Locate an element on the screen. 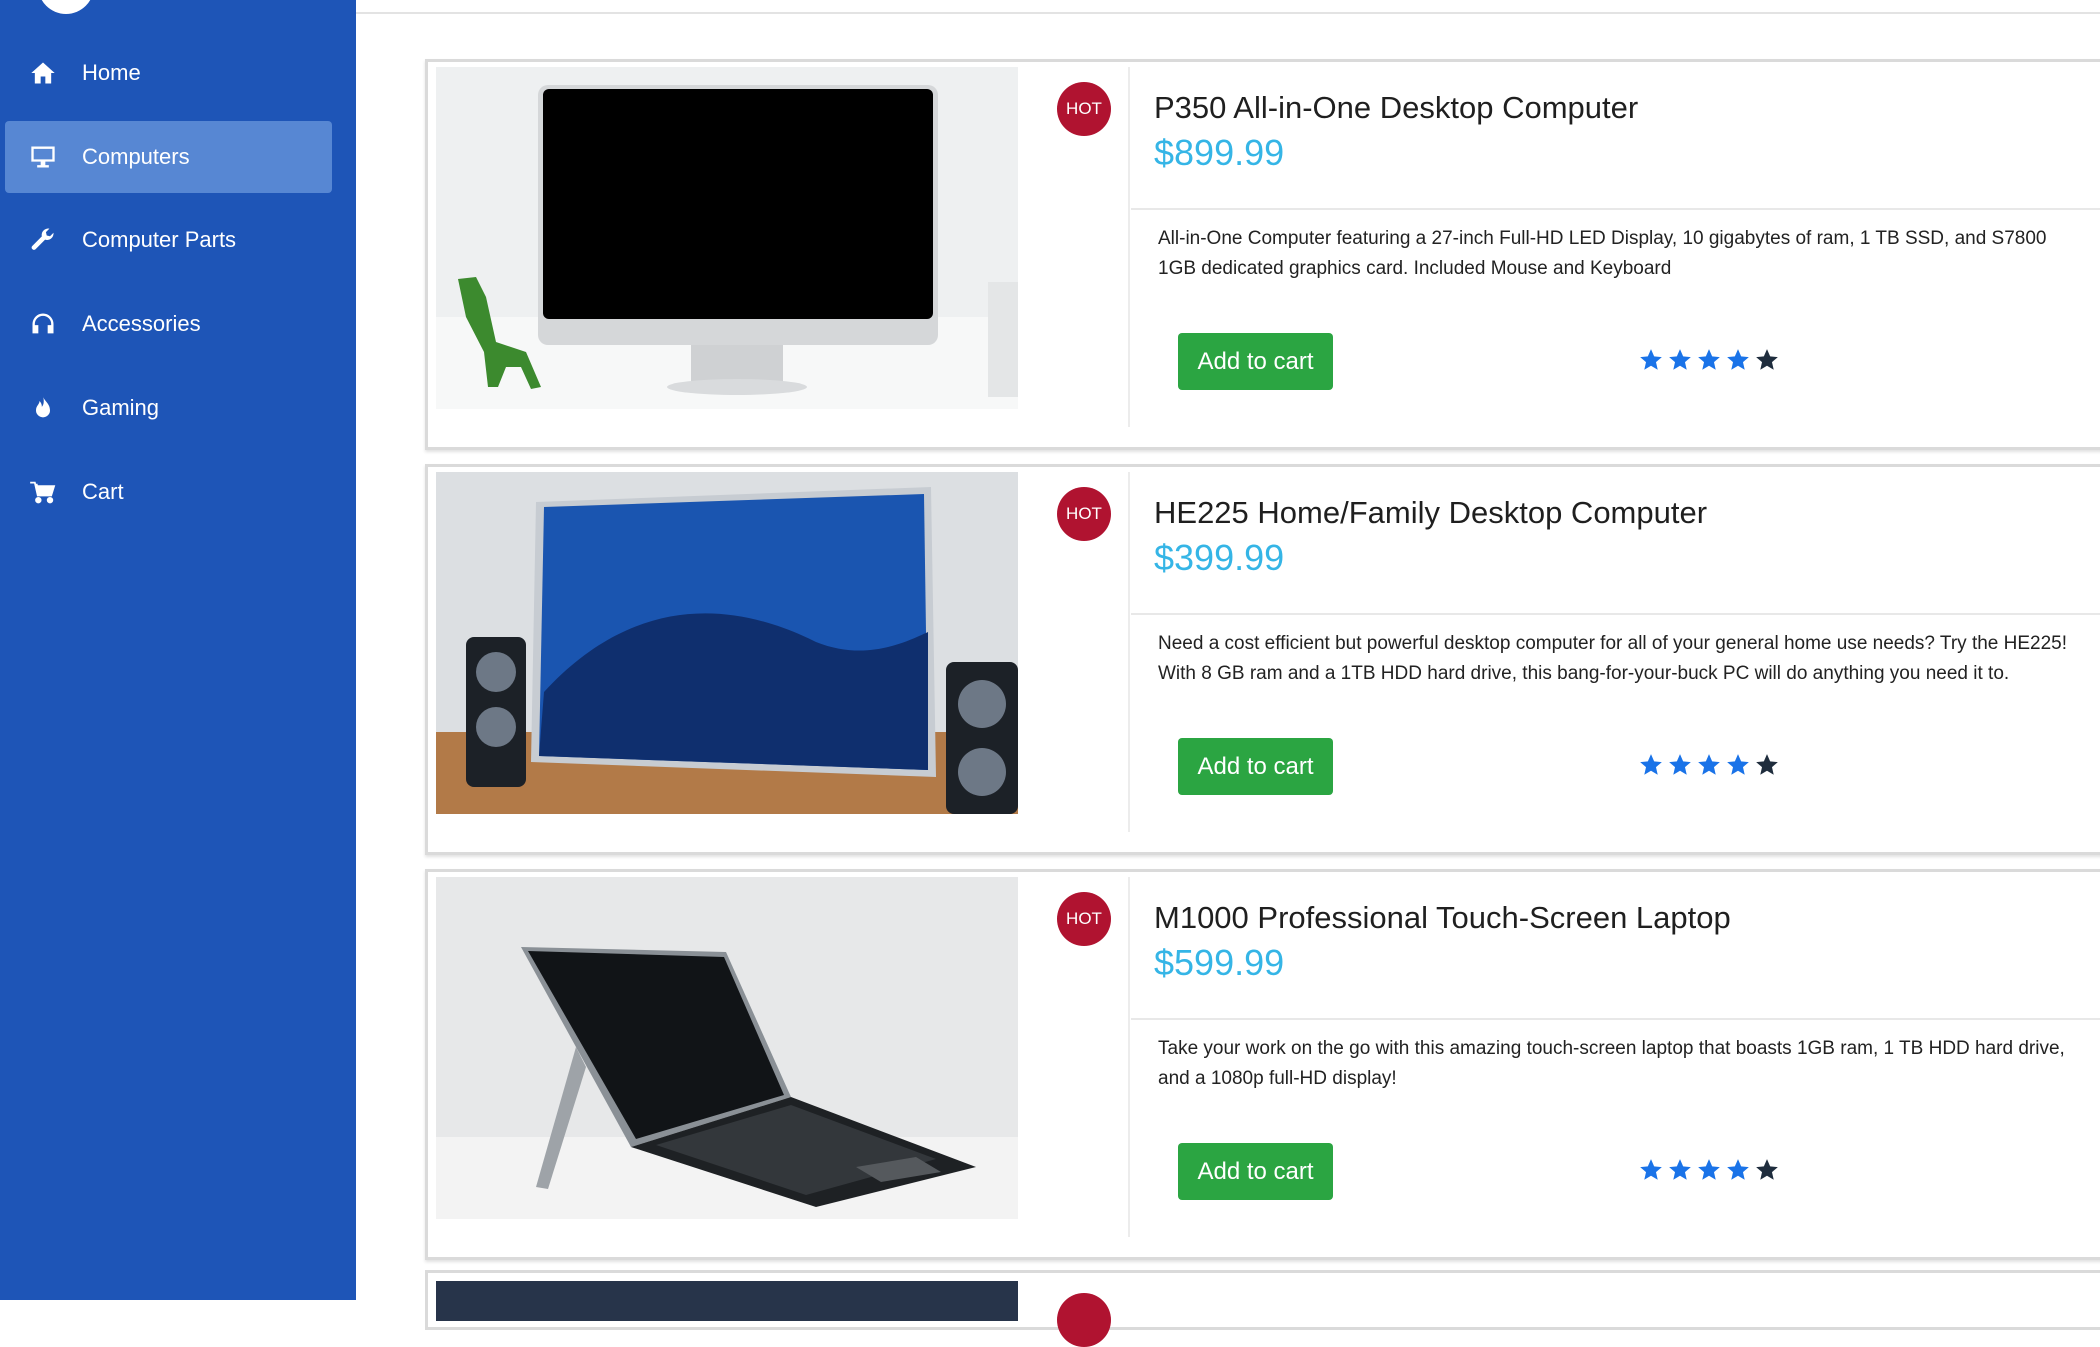 The image size is (2100, 1347). cart-icon is located at coordinates (43, 492).